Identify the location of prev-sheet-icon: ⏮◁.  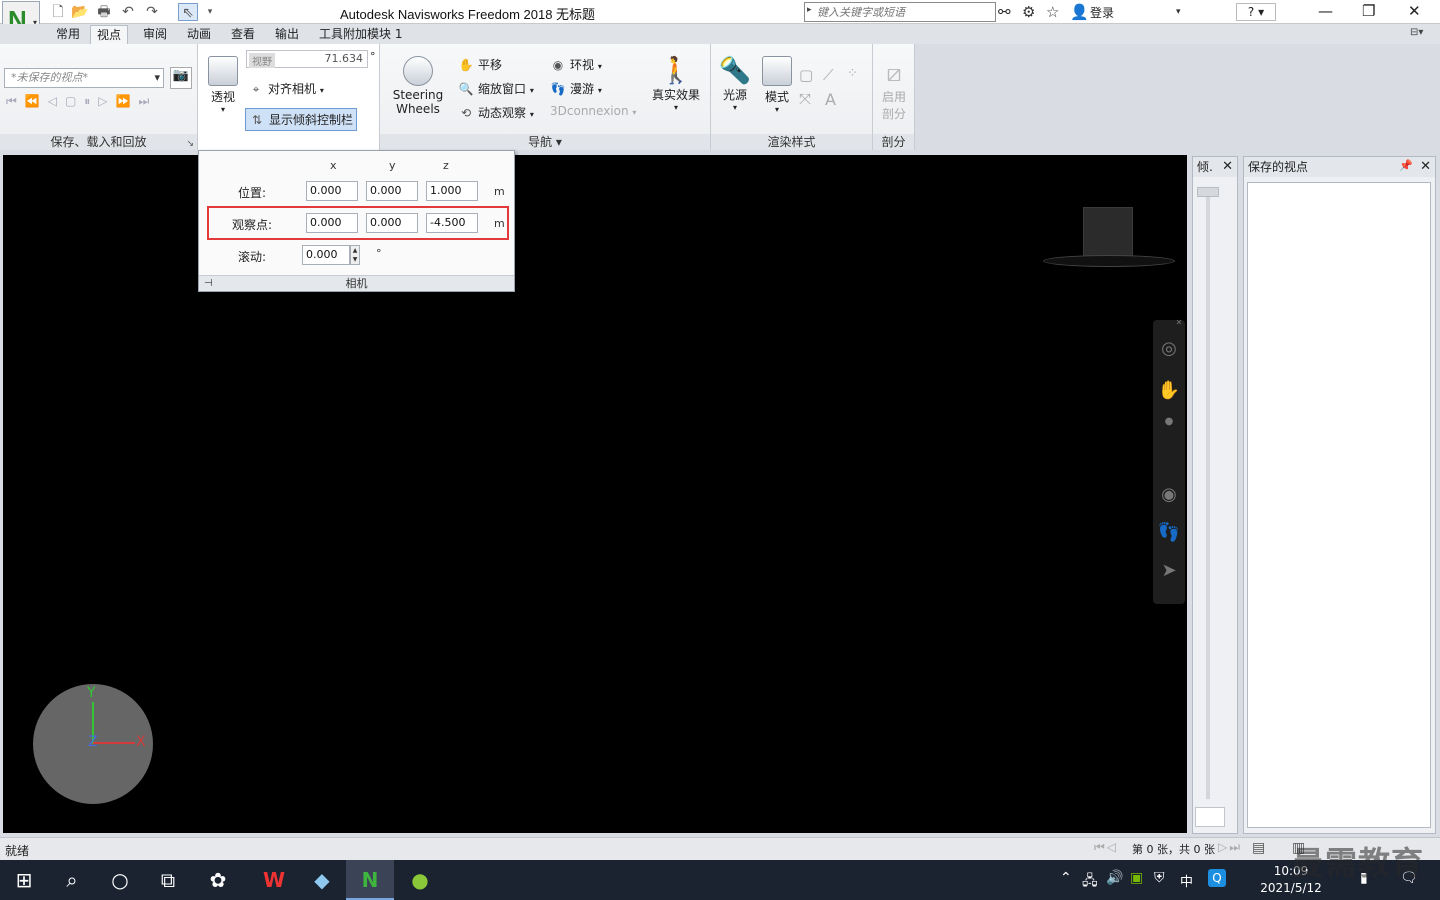
(1106, 847).